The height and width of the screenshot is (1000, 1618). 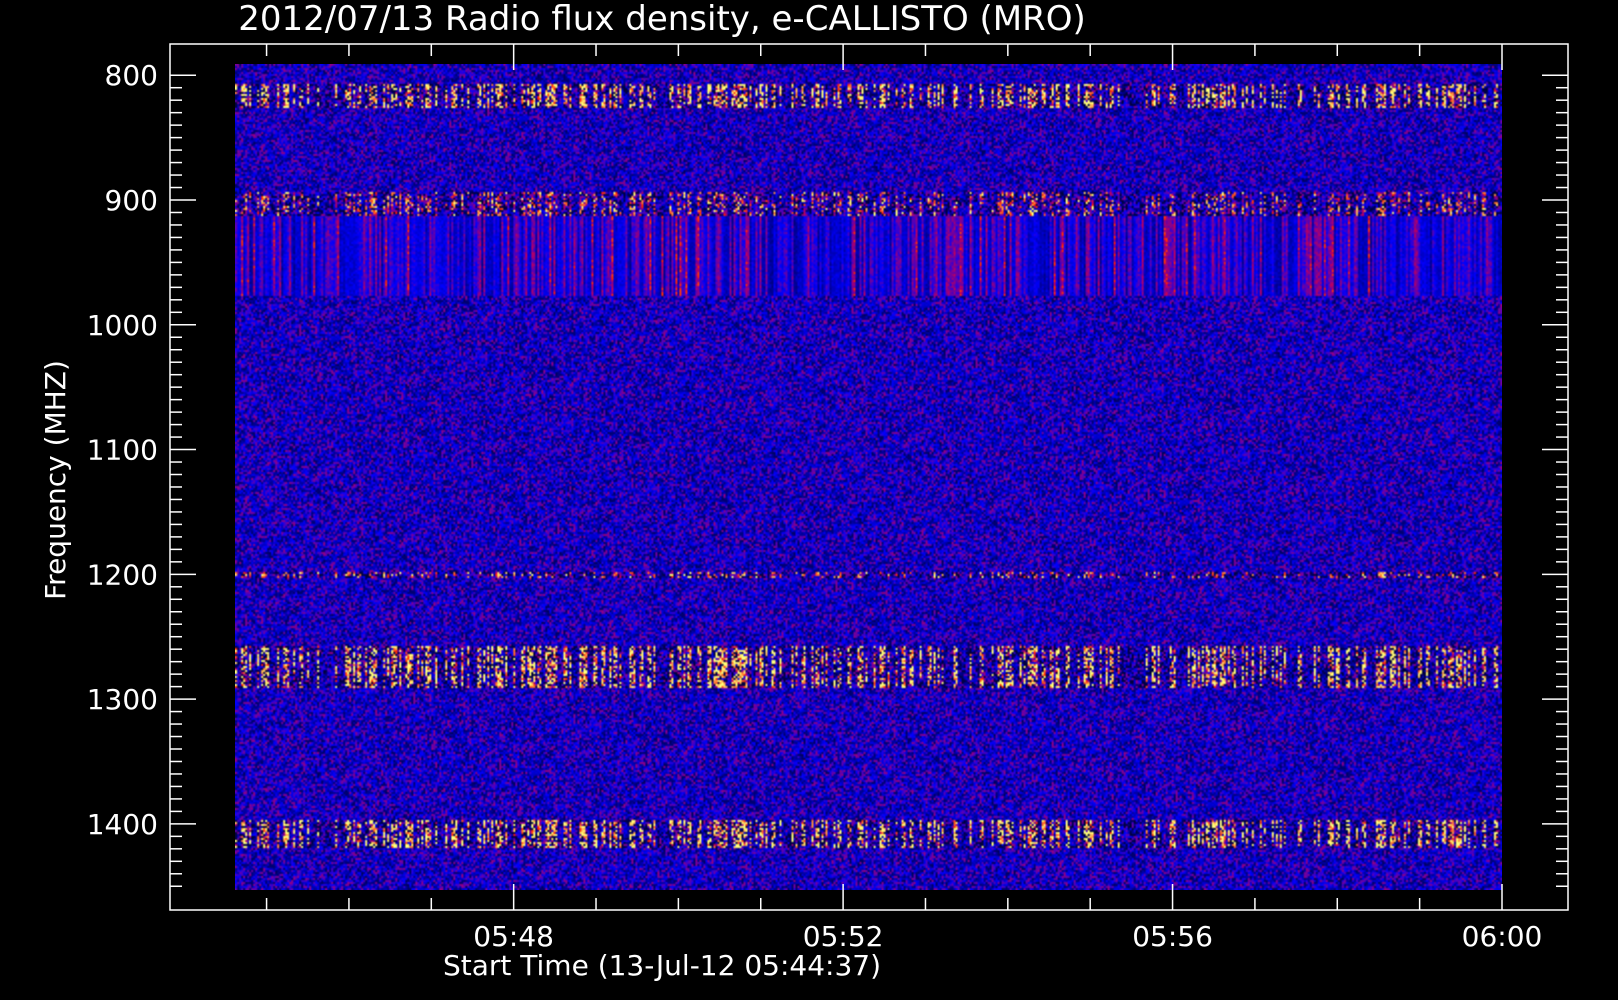 I want to click on y-axis-label: Frequency (MHZ), so click(x=55, y=480).